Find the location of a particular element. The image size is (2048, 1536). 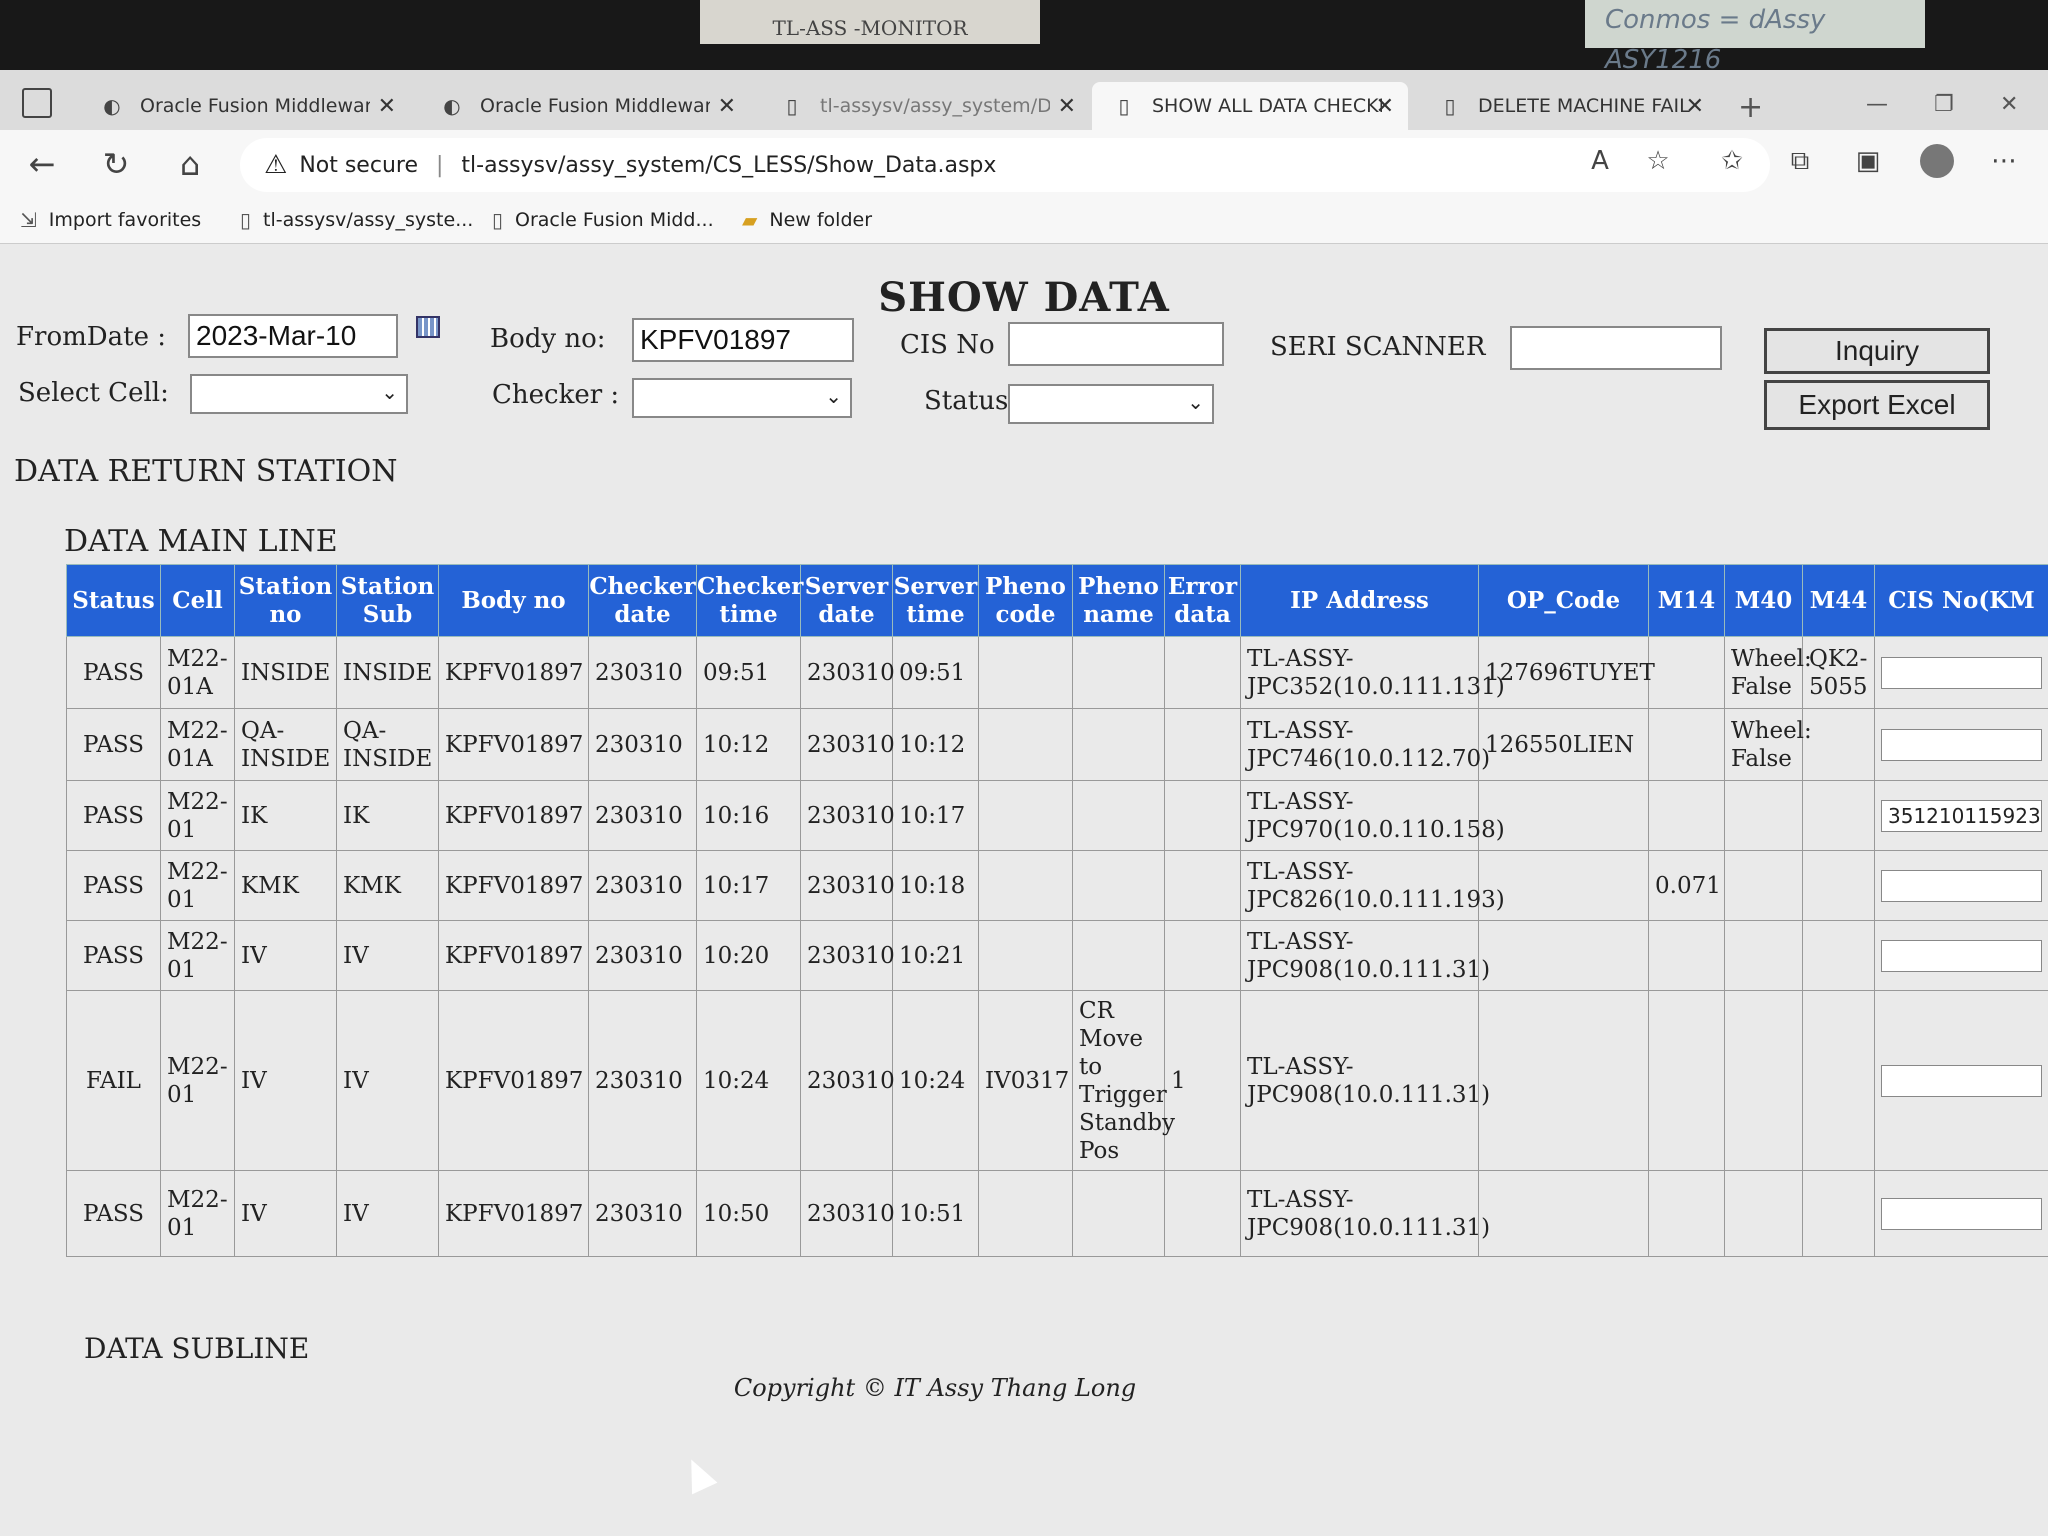

favorites-icon: ✩ is located at coordinates (1732, 161).